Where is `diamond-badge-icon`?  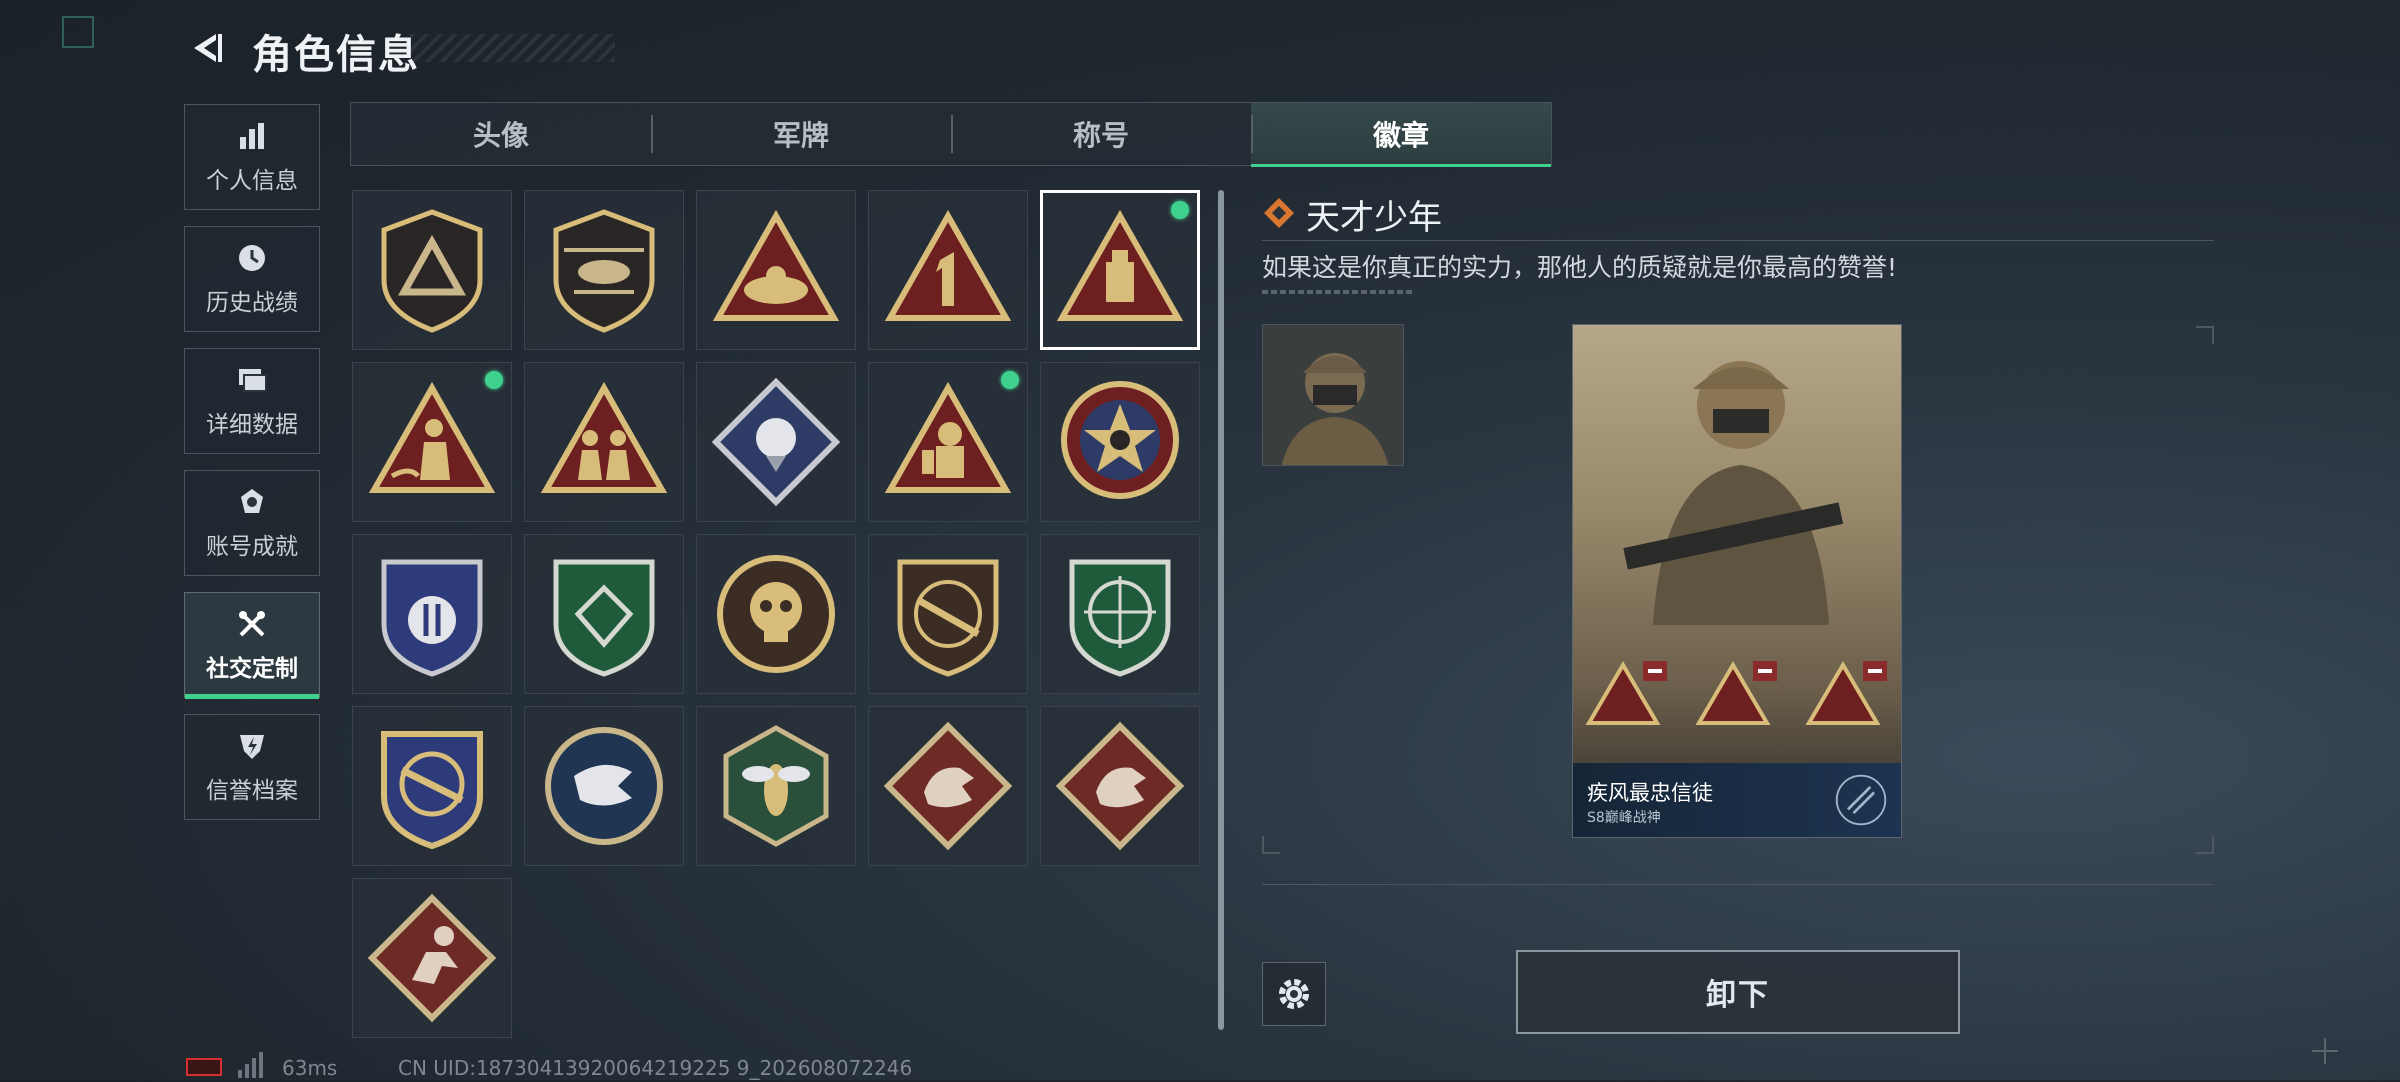 diamond-badge-icon is located at coordinates (1279, 213).